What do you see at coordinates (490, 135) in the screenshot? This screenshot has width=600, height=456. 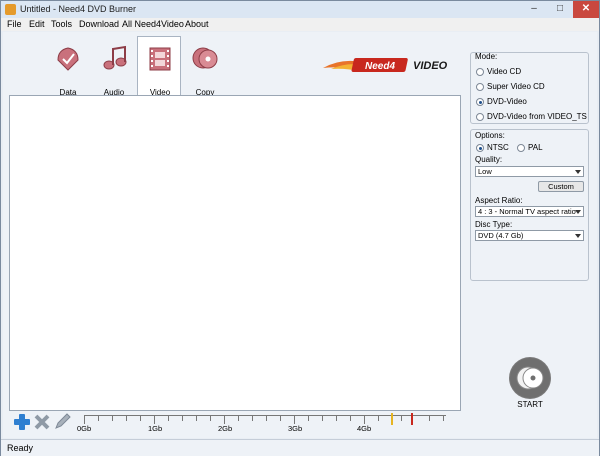 I see `options-title: Options:` at bounding box center [490, 135].